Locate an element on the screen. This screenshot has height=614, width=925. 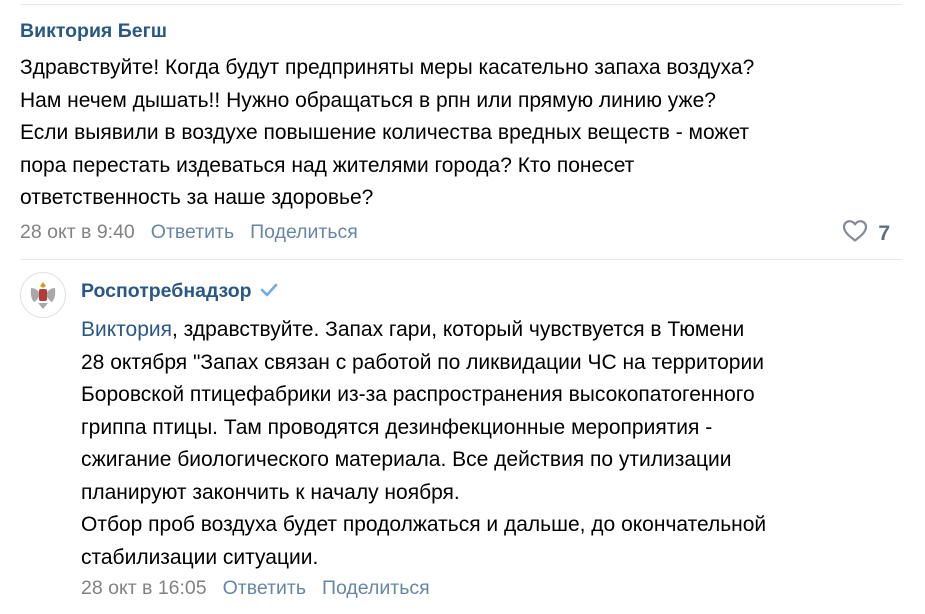
comment-divider is located at coordinates (461, 259).